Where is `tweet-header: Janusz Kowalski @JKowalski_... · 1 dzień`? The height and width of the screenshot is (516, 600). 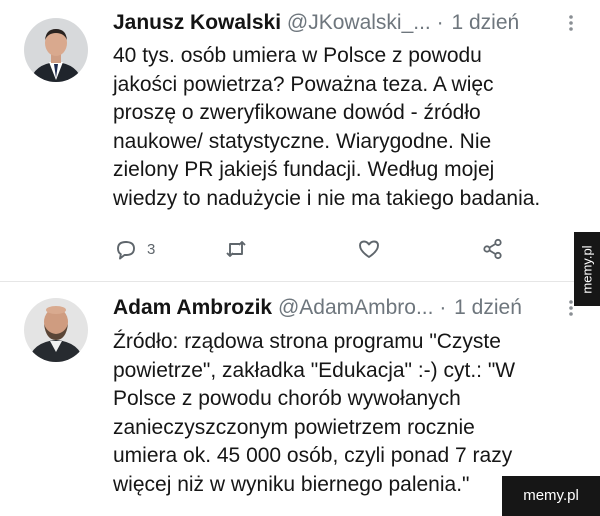 tweet-header: Janusz Kowalski @JKowalski_... · 1 dzień is located at coordinates (351, 23).